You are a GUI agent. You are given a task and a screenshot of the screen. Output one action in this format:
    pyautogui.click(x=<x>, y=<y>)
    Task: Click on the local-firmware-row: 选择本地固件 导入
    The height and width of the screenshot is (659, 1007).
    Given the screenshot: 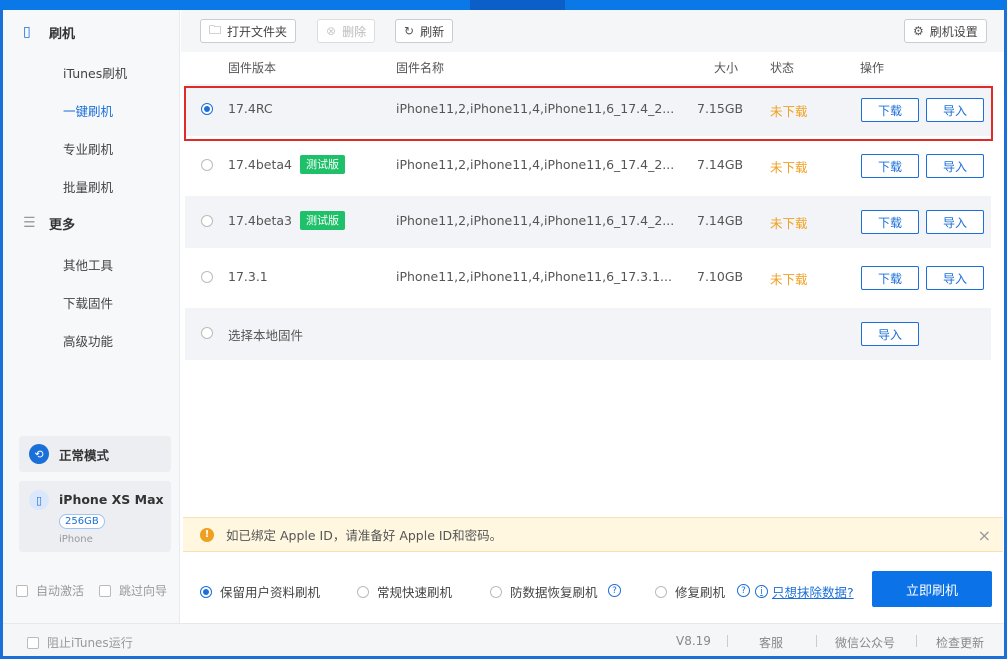 What is the action you would take?
    pyautogui.click(x=588, y=334)
    